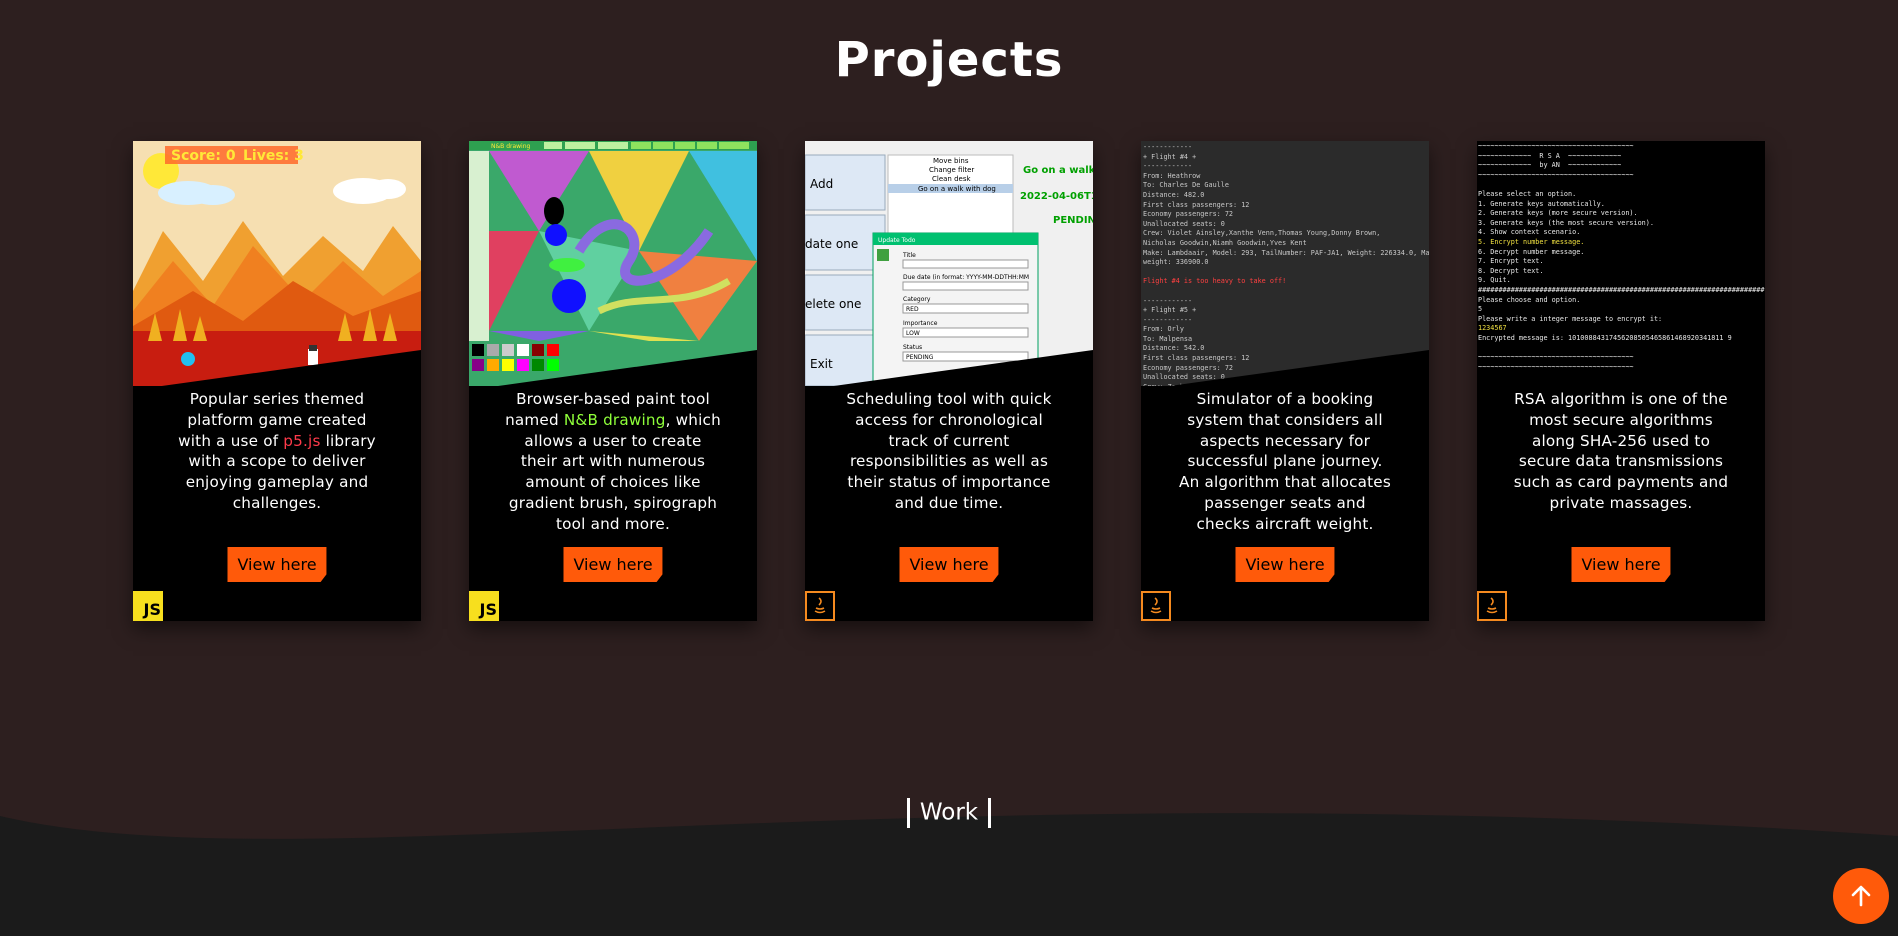 The width and height of the screenshot is (1898, 936). What do you see at coordinates (1550, 155) in the screenshot?
I see `console-line: ~~~~~~~~~~~~~ R S A ~~~~~~~~~~~~~` at bounding box center [1550, 155].